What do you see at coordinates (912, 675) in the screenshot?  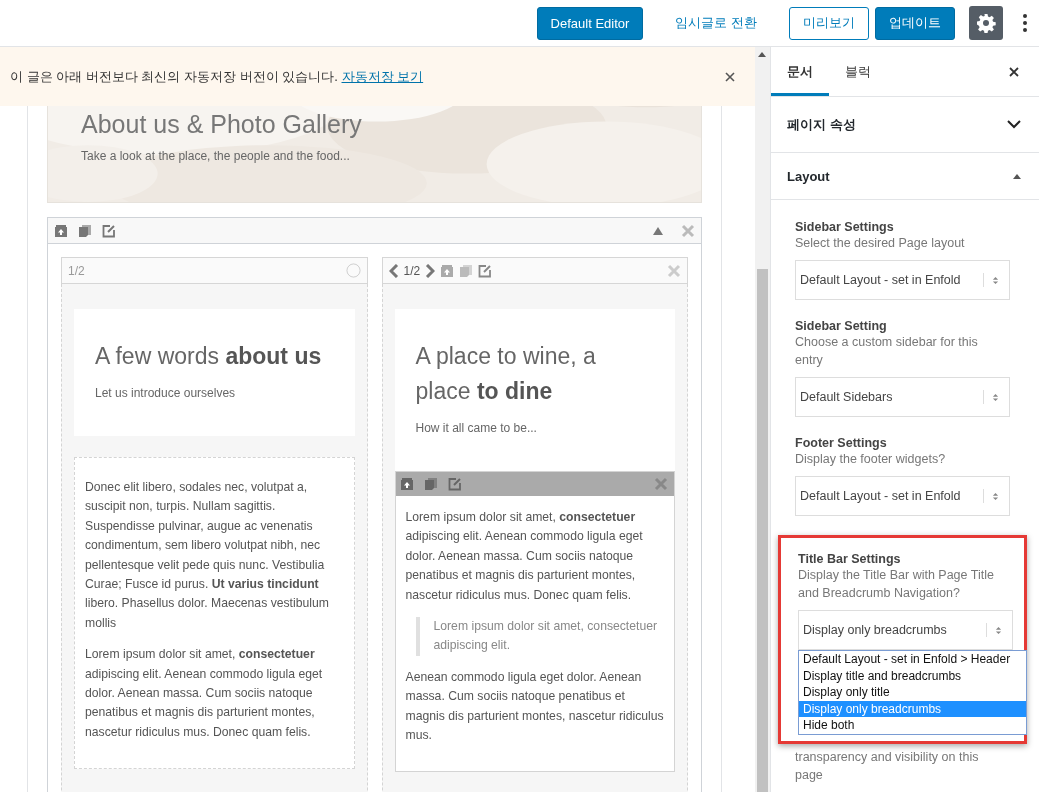 I see `dropdown-option: Display title and breadcrumbs` at bounding box center [912, 675].